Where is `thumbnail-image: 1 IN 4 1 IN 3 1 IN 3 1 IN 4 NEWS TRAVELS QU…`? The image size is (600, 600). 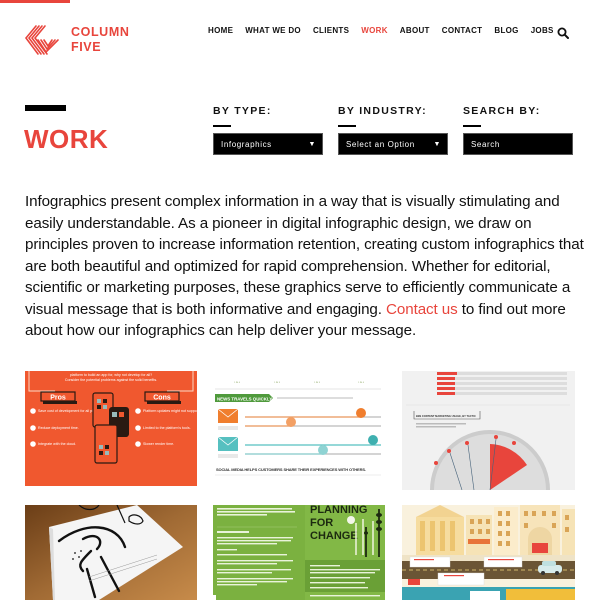
thumbnail-image: 1 IN 4 1 IN 3 1 IN 3 1 IN 4 NEWS TRAVELS QU… is located at coordinates (299, 430).